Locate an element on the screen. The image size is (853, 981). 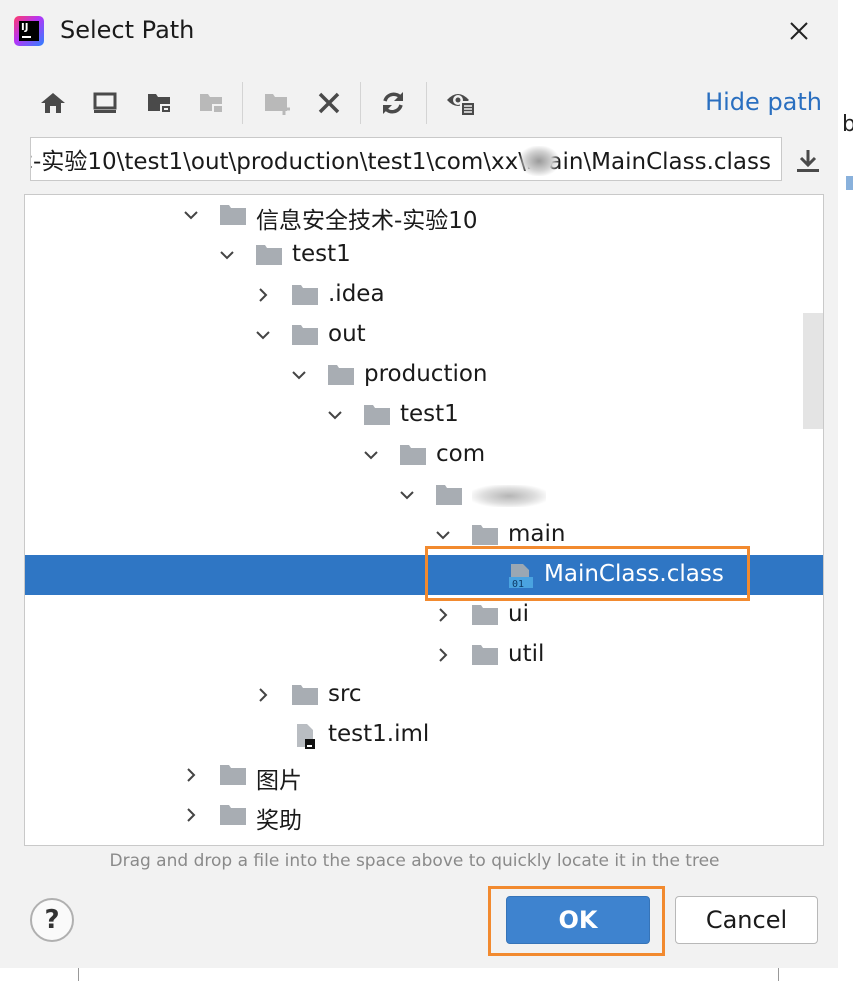
tree-row: 图片 is located at coordinates (424, 775).